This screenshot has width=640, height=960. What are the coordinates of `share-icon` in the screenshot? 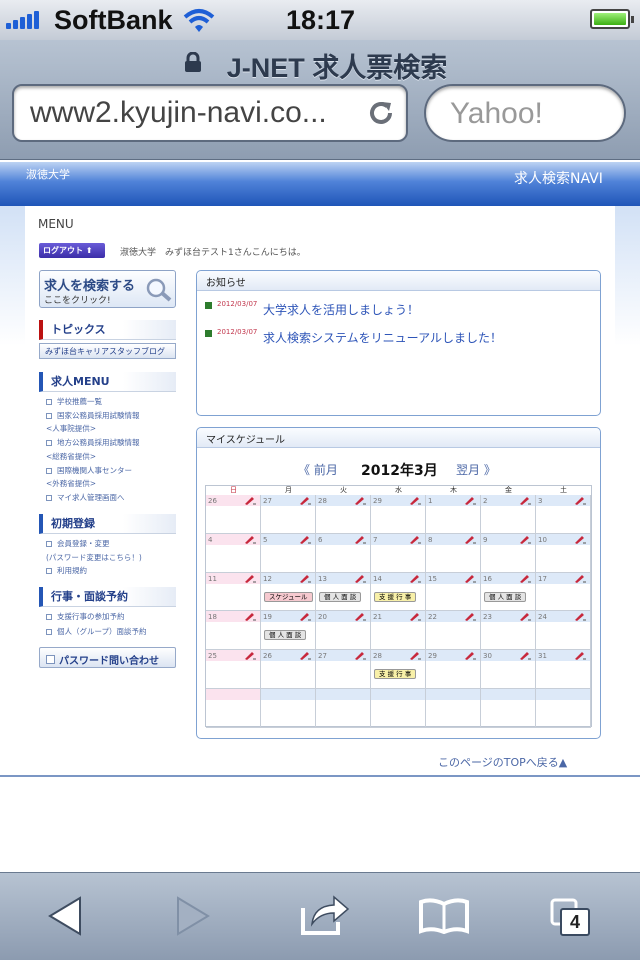 It's located at (325, 914).